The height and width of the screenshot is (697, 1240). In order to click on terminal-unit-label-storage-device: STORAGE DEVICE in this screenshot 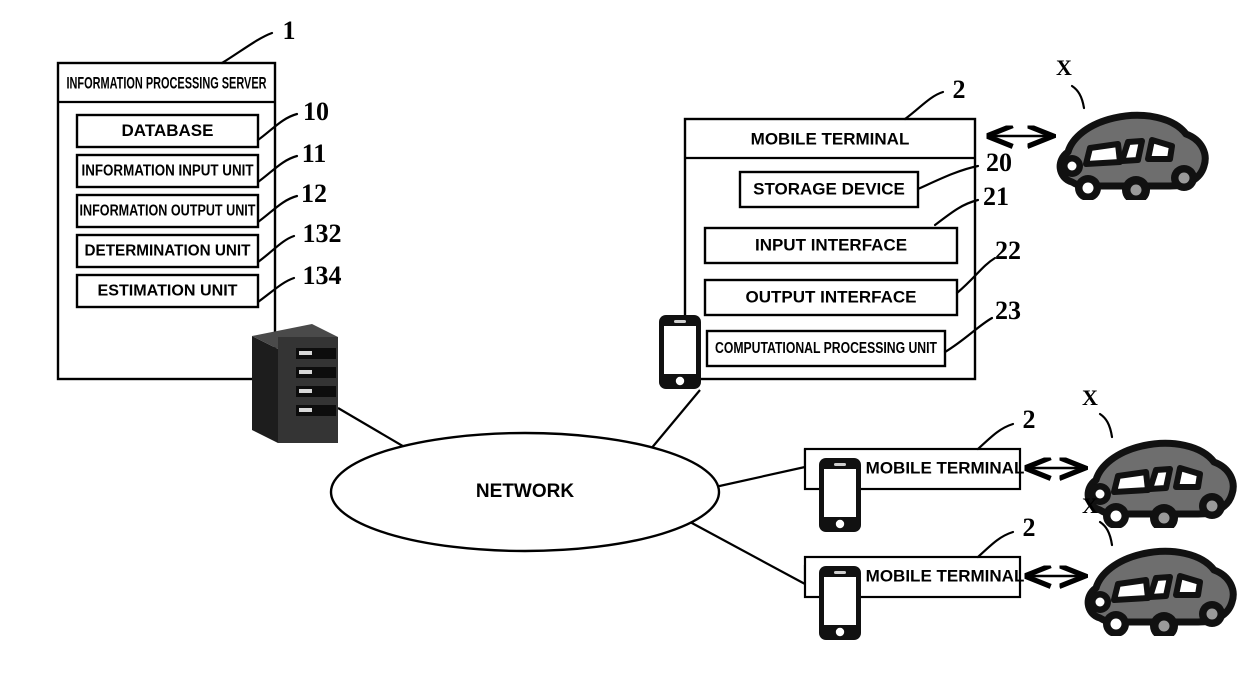, I will do `click(829, 188)`.